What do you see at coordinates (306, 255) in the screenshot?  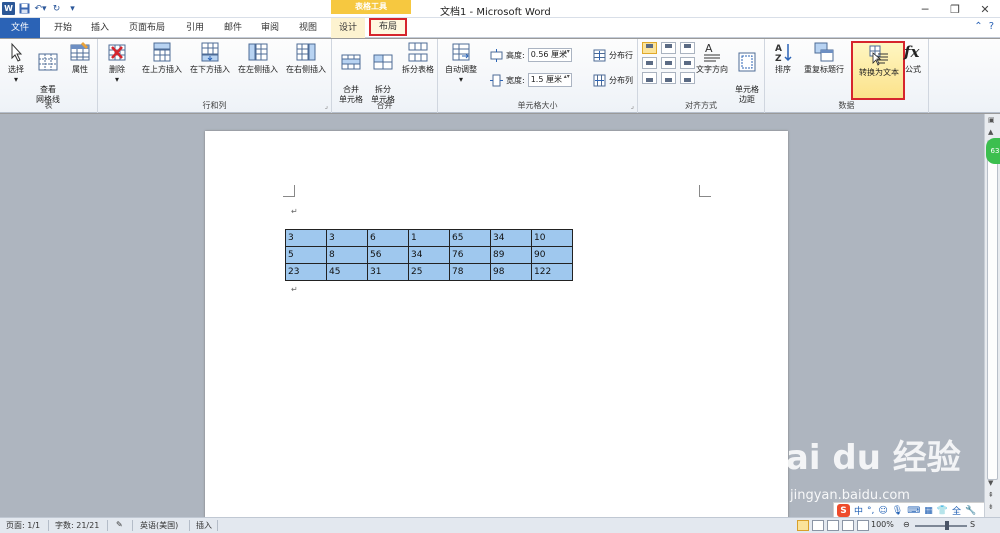 I see `table-cell: 5` at bounding box center [306, 255].